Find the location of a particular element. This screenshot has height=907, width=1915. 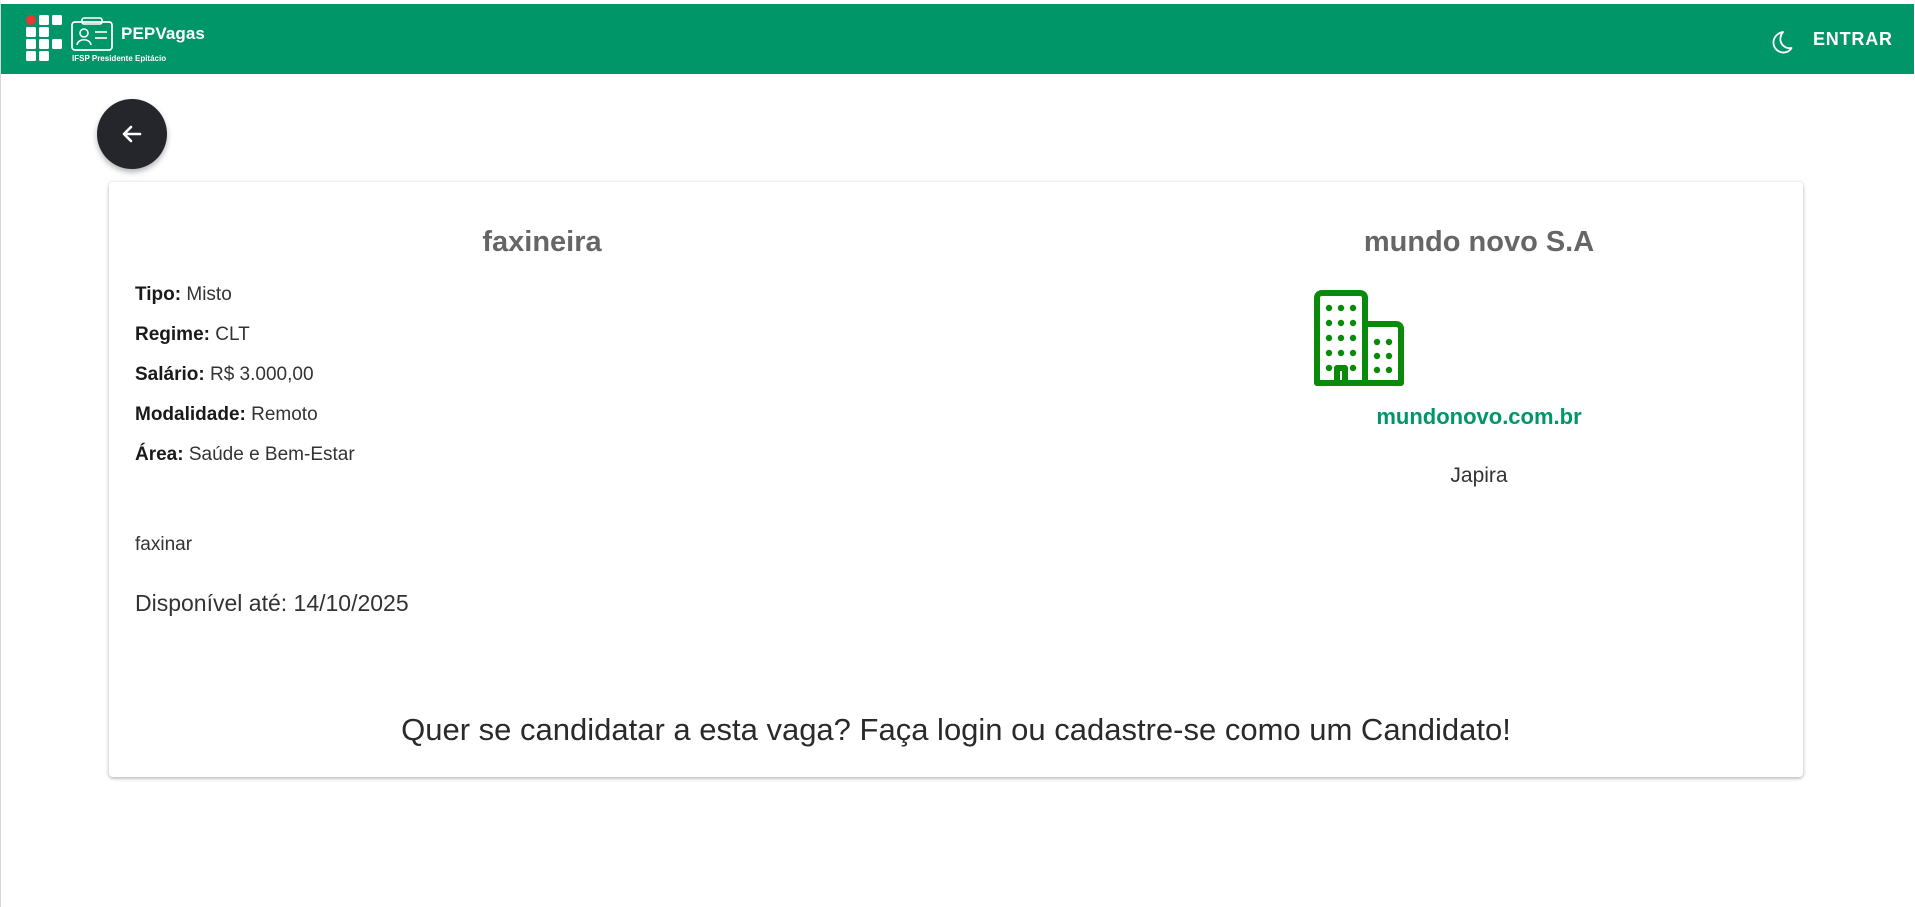

job-field-area: Área: Saúde e Bem-Estar is located at coordinates (245, 455).